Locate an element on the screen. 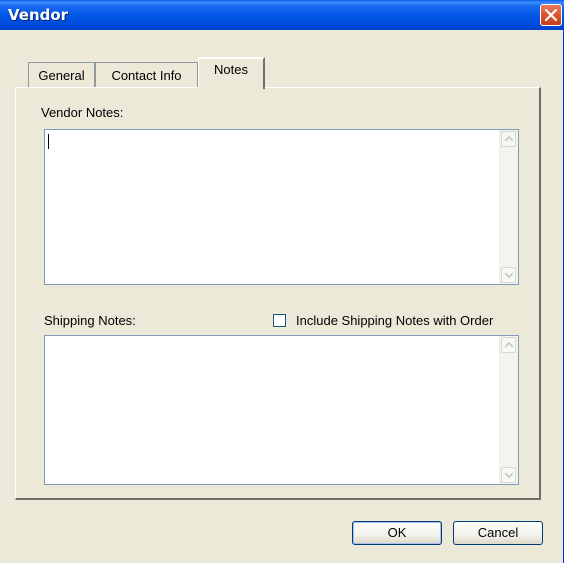 The image size is (564, 563). text-caret is located at coordinates (48, 141).